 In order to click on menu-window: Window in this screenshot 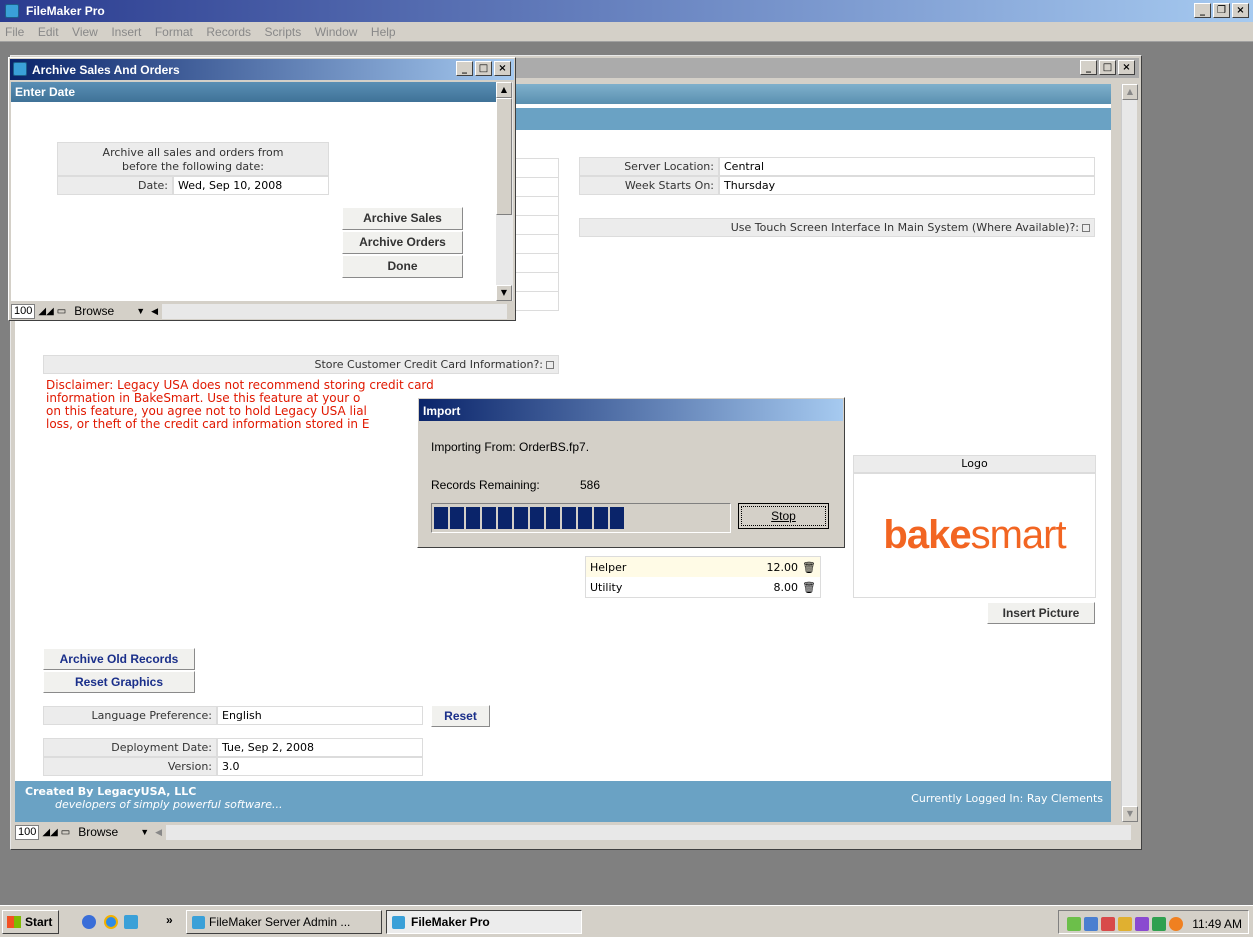, I will do `click(336, 32)`.